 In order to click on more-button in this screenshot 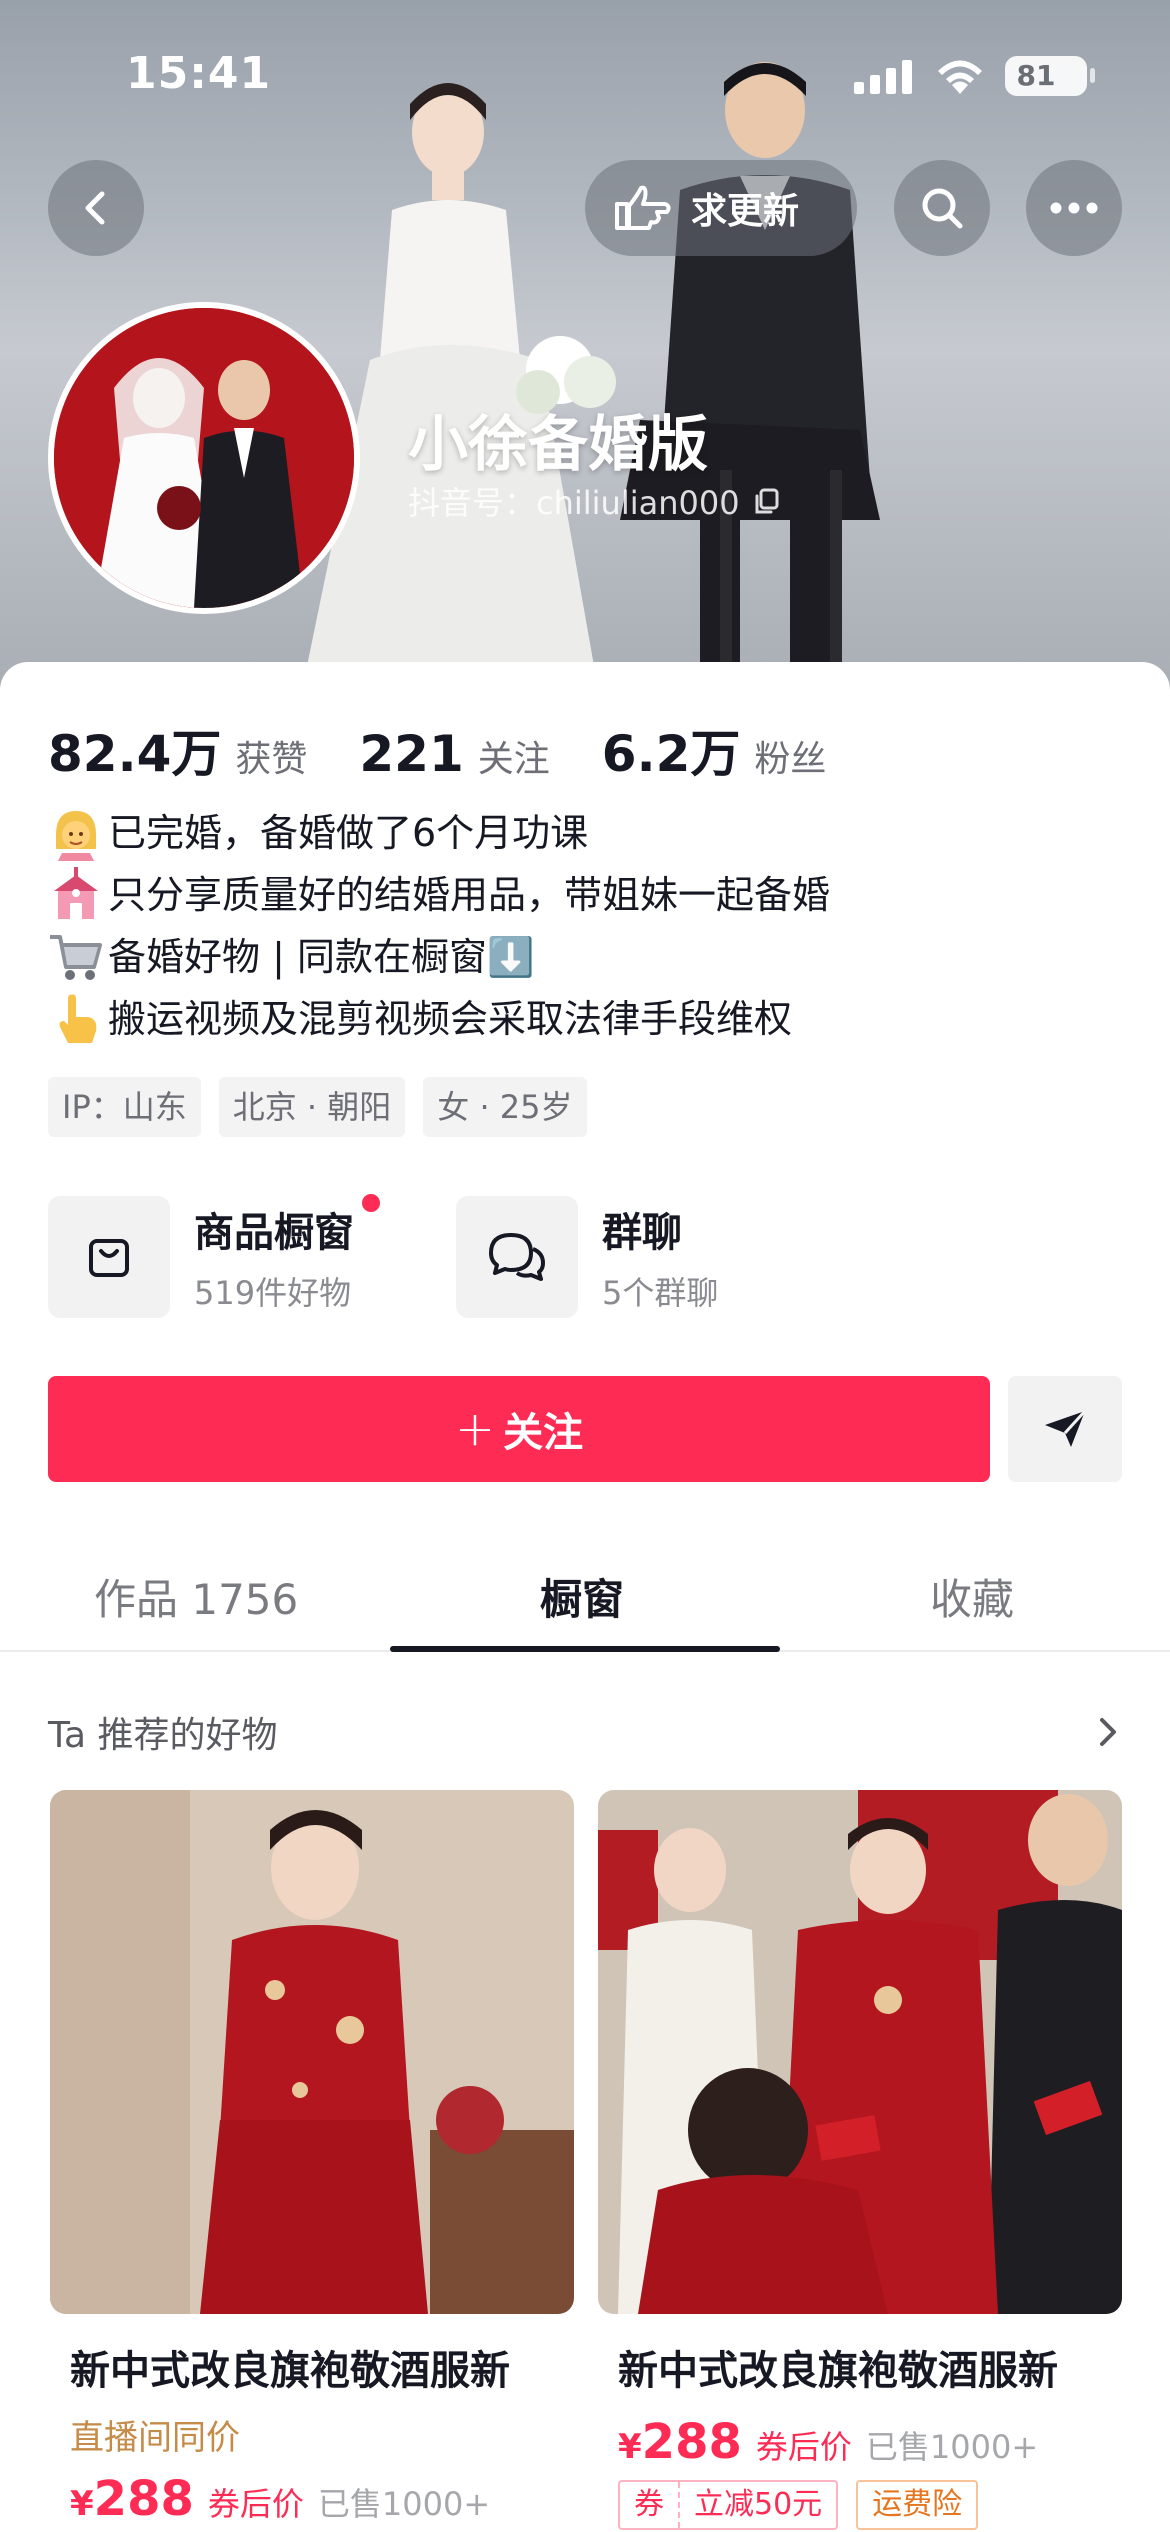, I will do `click(1074, 208)`.